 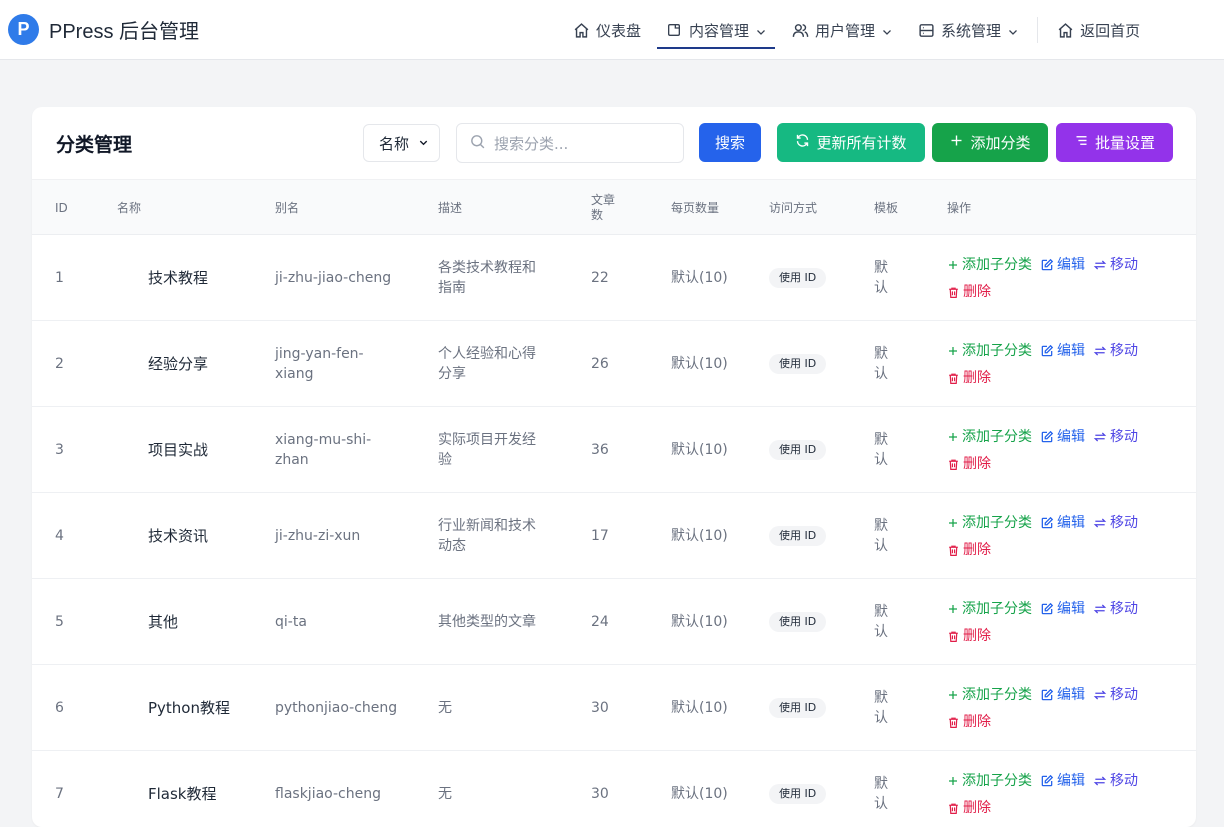 What do you see at coordinates (94, 144) in the screenshot?
I see `page-title: 分类管理` at bounding box center [94, 144].